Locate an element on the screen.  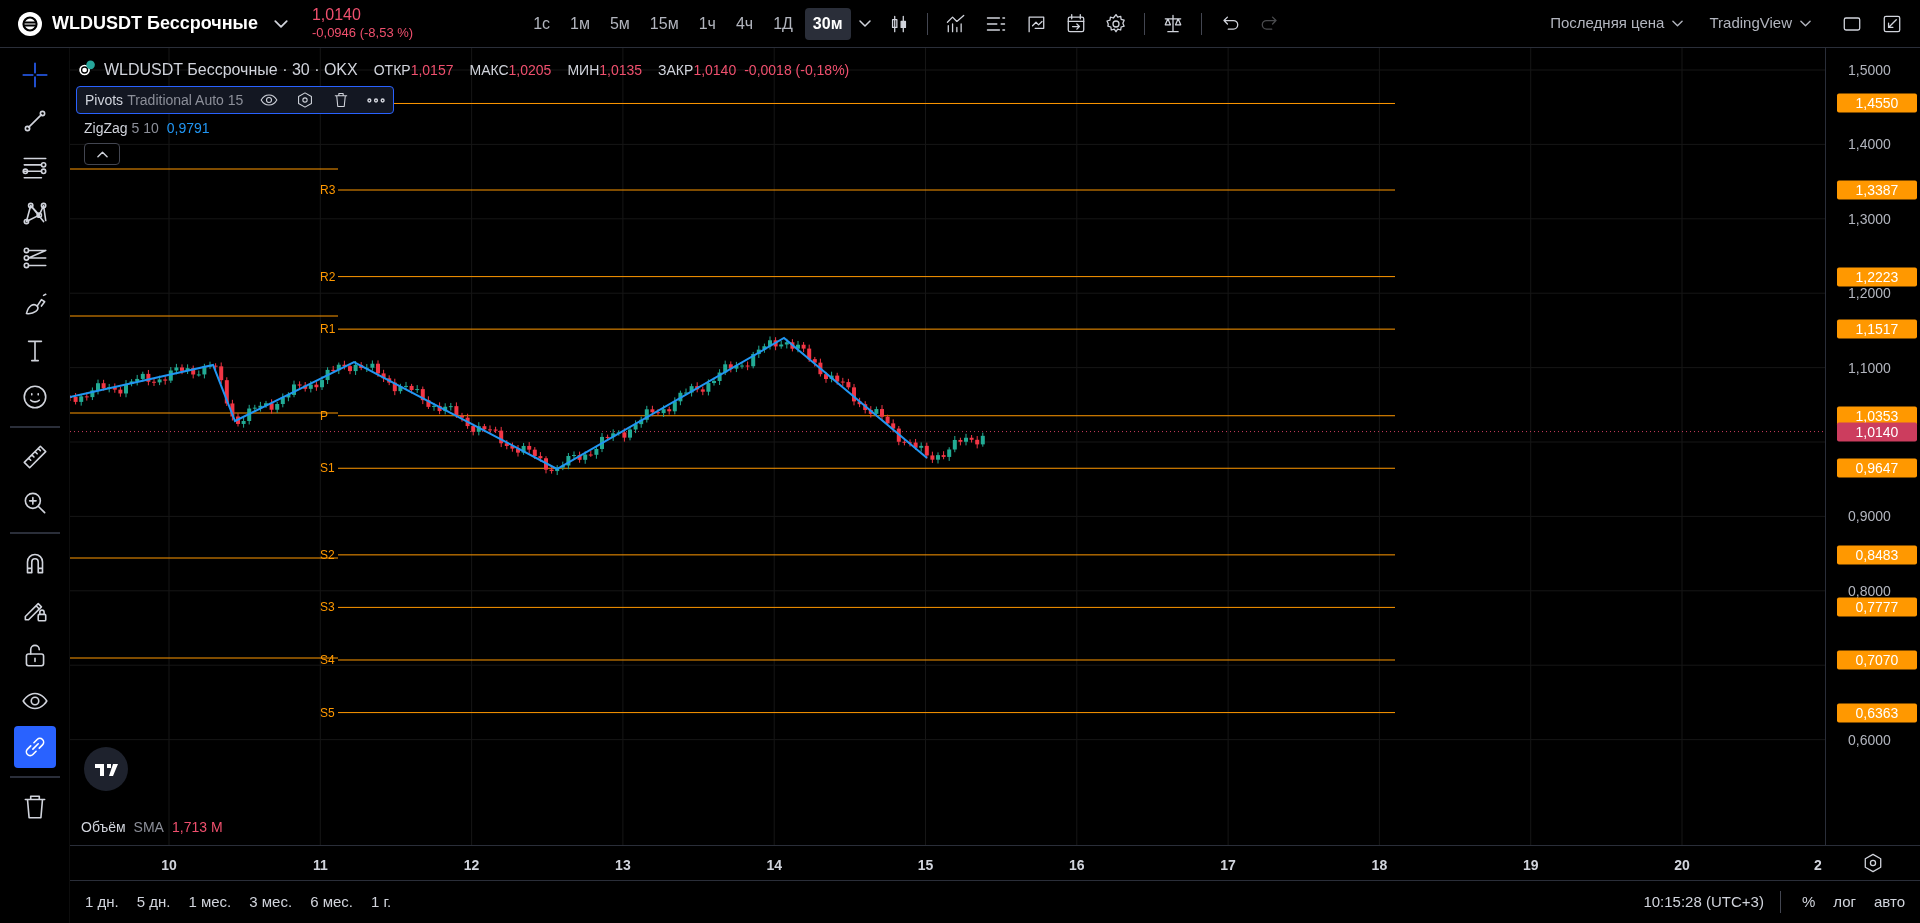
interval-dropdown-button is located at coordinates (864, 23).